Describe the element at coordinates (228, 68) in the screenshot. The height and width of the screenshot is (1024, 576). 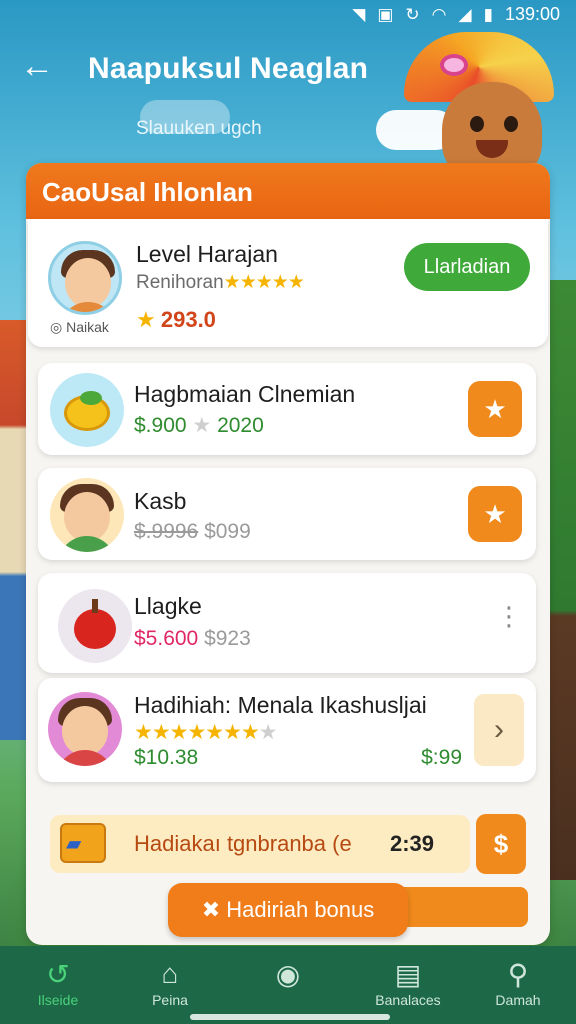
I see `page-title: Naapuksul Neaglan` at that location.